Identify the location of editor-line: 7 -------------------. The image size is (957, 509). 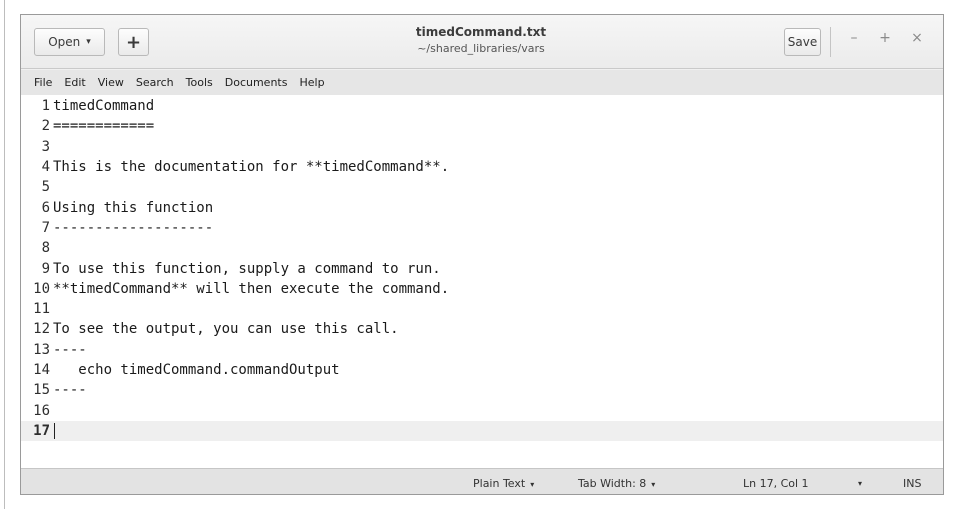
(482, 228).